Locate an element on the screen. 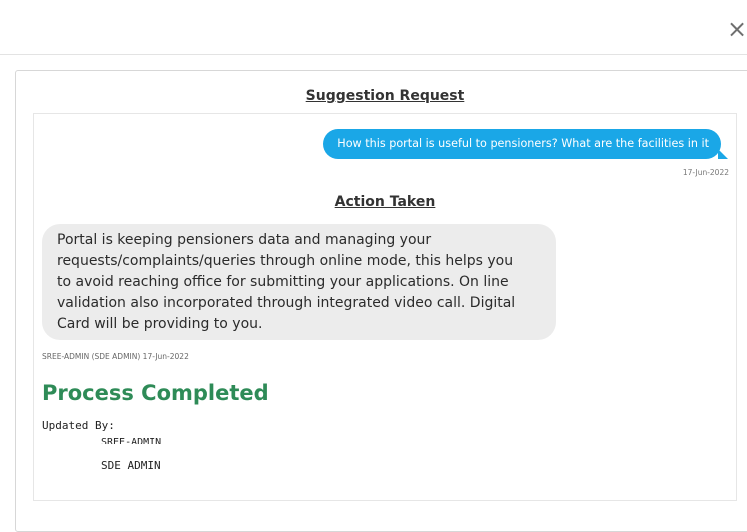  status-text: Process Completed is located at coordinates (155, 393).